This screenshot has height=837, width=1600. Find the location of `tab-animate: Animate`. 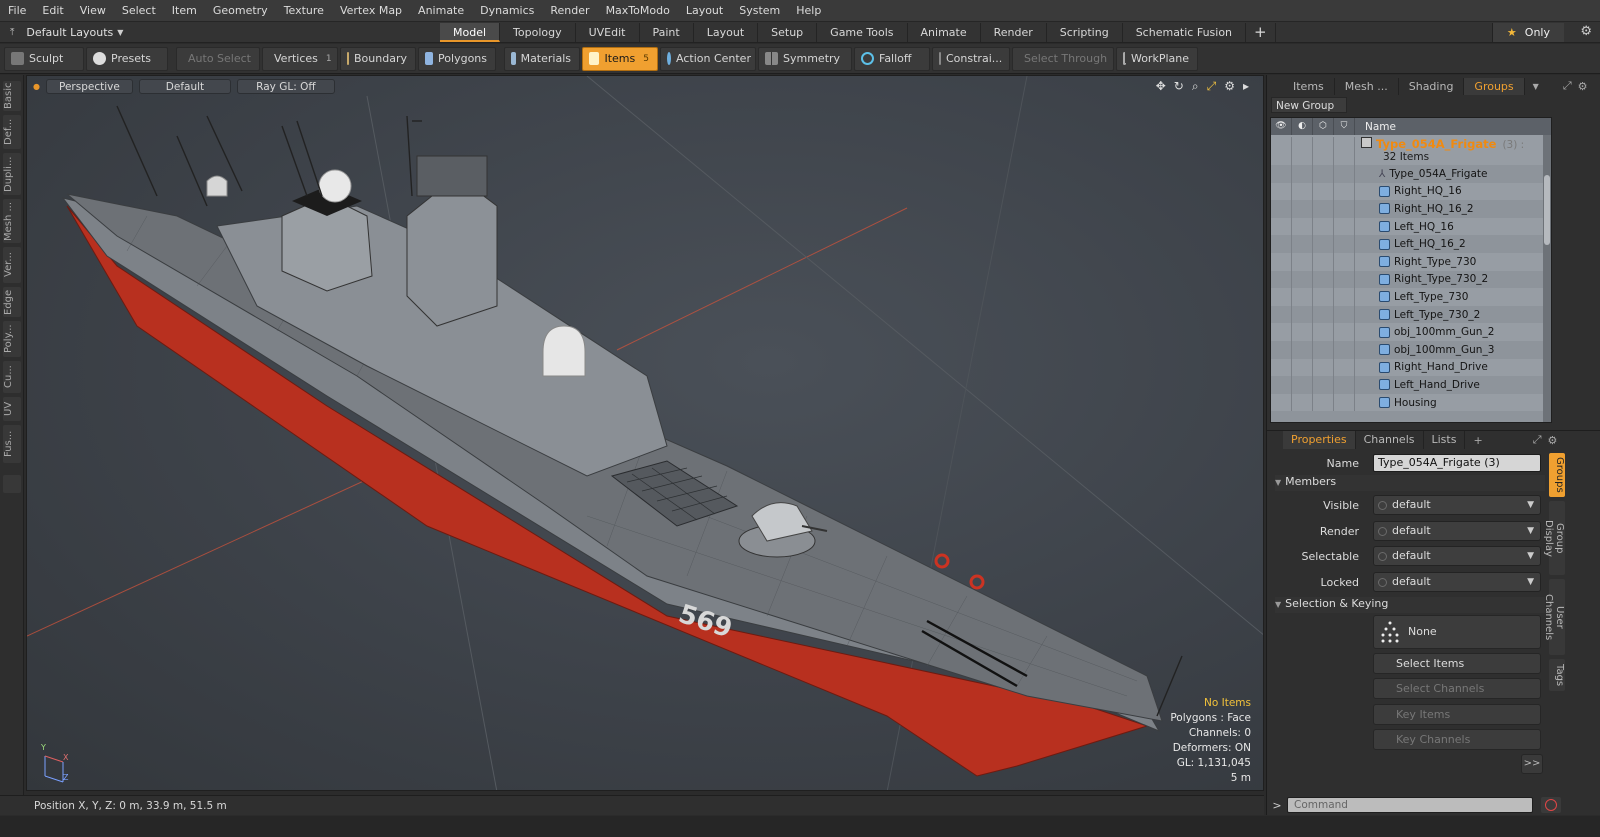

tab-animate: Animate is located at coordinates (944, 32).